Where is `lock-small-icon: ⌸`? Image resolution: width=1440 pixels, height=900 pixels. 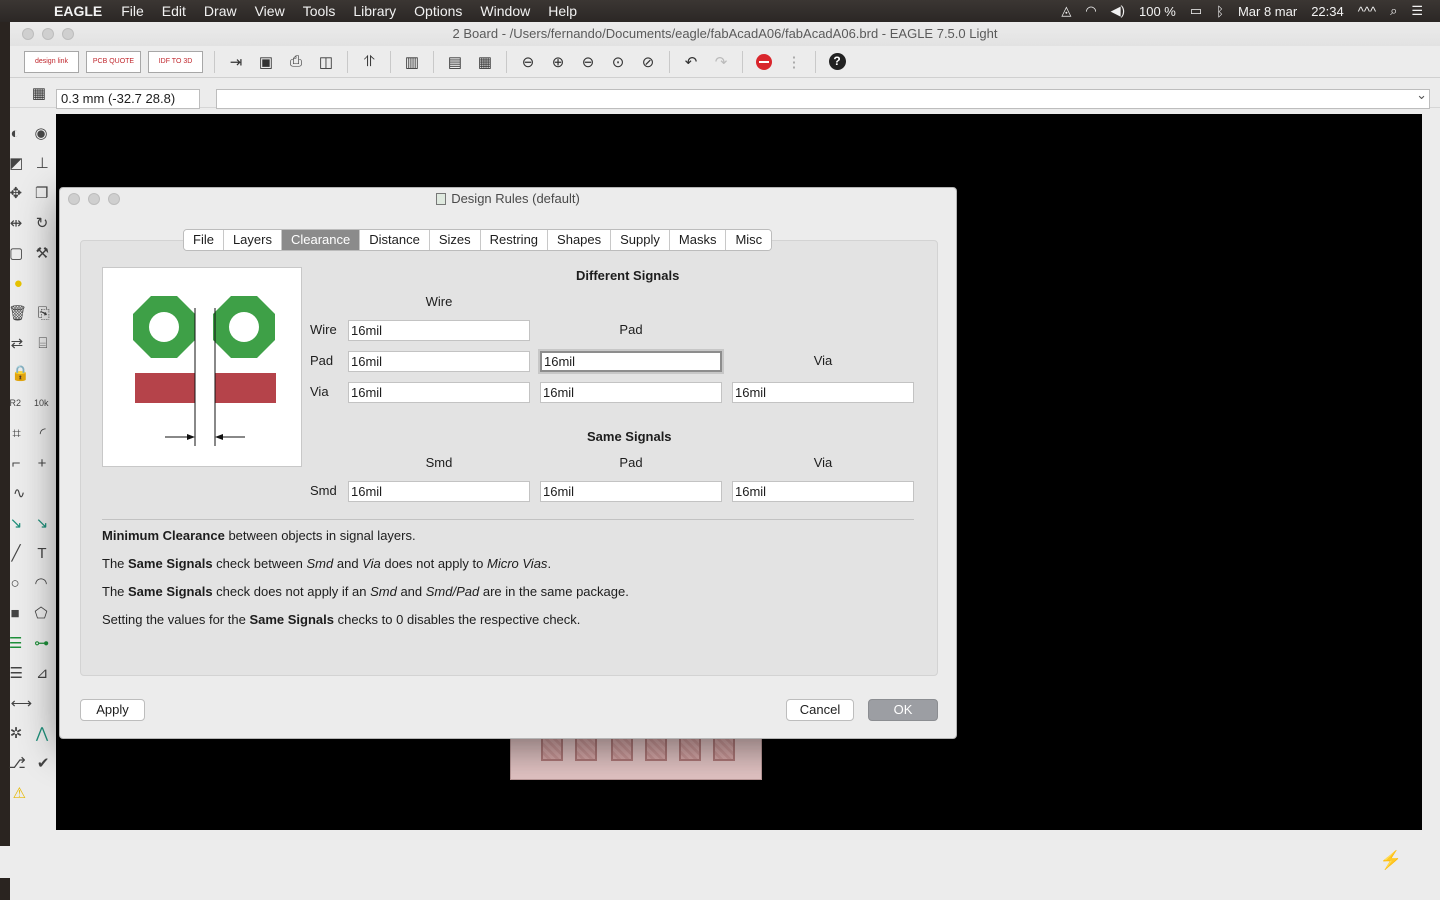 lock-small-icon: ⌸ is located at coordinates (42, 343).